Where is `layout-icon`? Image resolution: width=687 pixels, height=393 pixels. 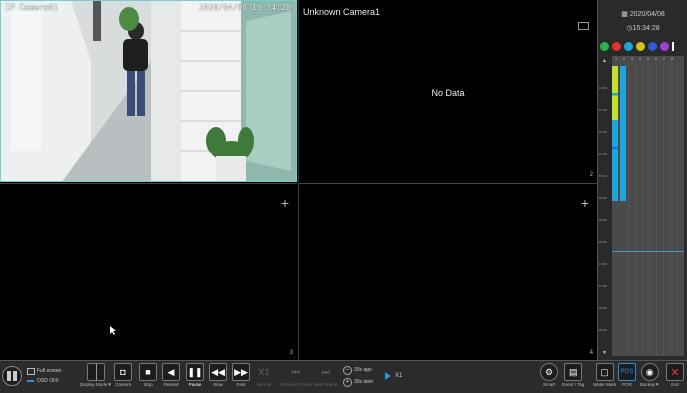 layout-icon is located at coordinates (12, 376).